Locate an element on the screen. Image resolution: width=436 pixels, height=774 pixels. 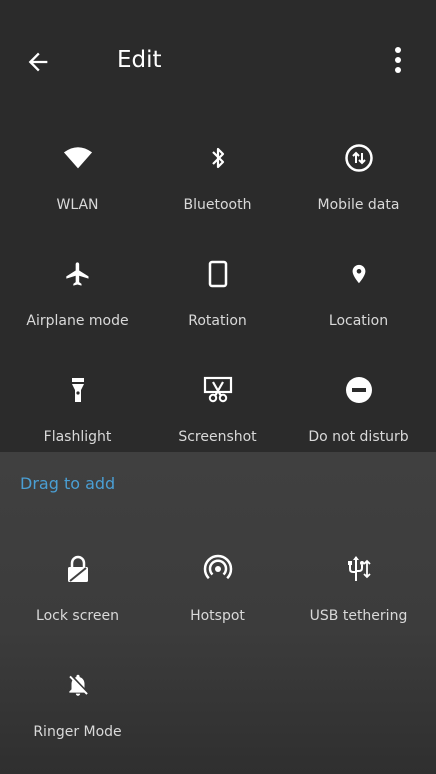
drag-to-add-label: Drag to add is located at coordinates (68, 483).